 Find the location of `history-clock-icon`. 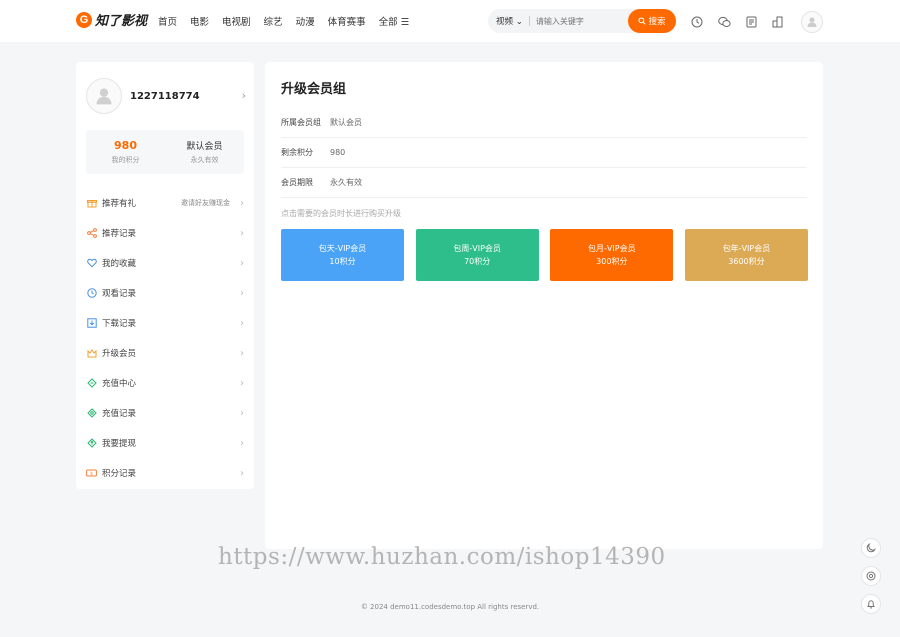

history-clock-icon is located at coordinates (91, 293).